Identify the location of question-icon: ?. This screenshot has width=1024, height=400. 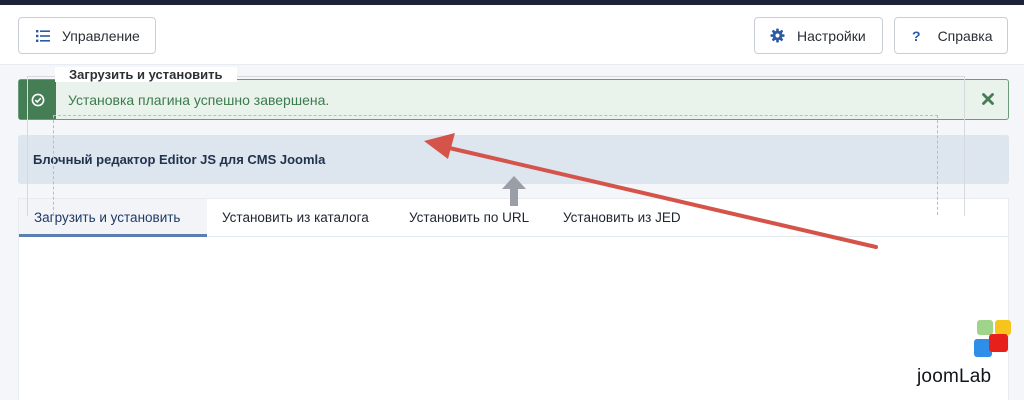
(916, 35).